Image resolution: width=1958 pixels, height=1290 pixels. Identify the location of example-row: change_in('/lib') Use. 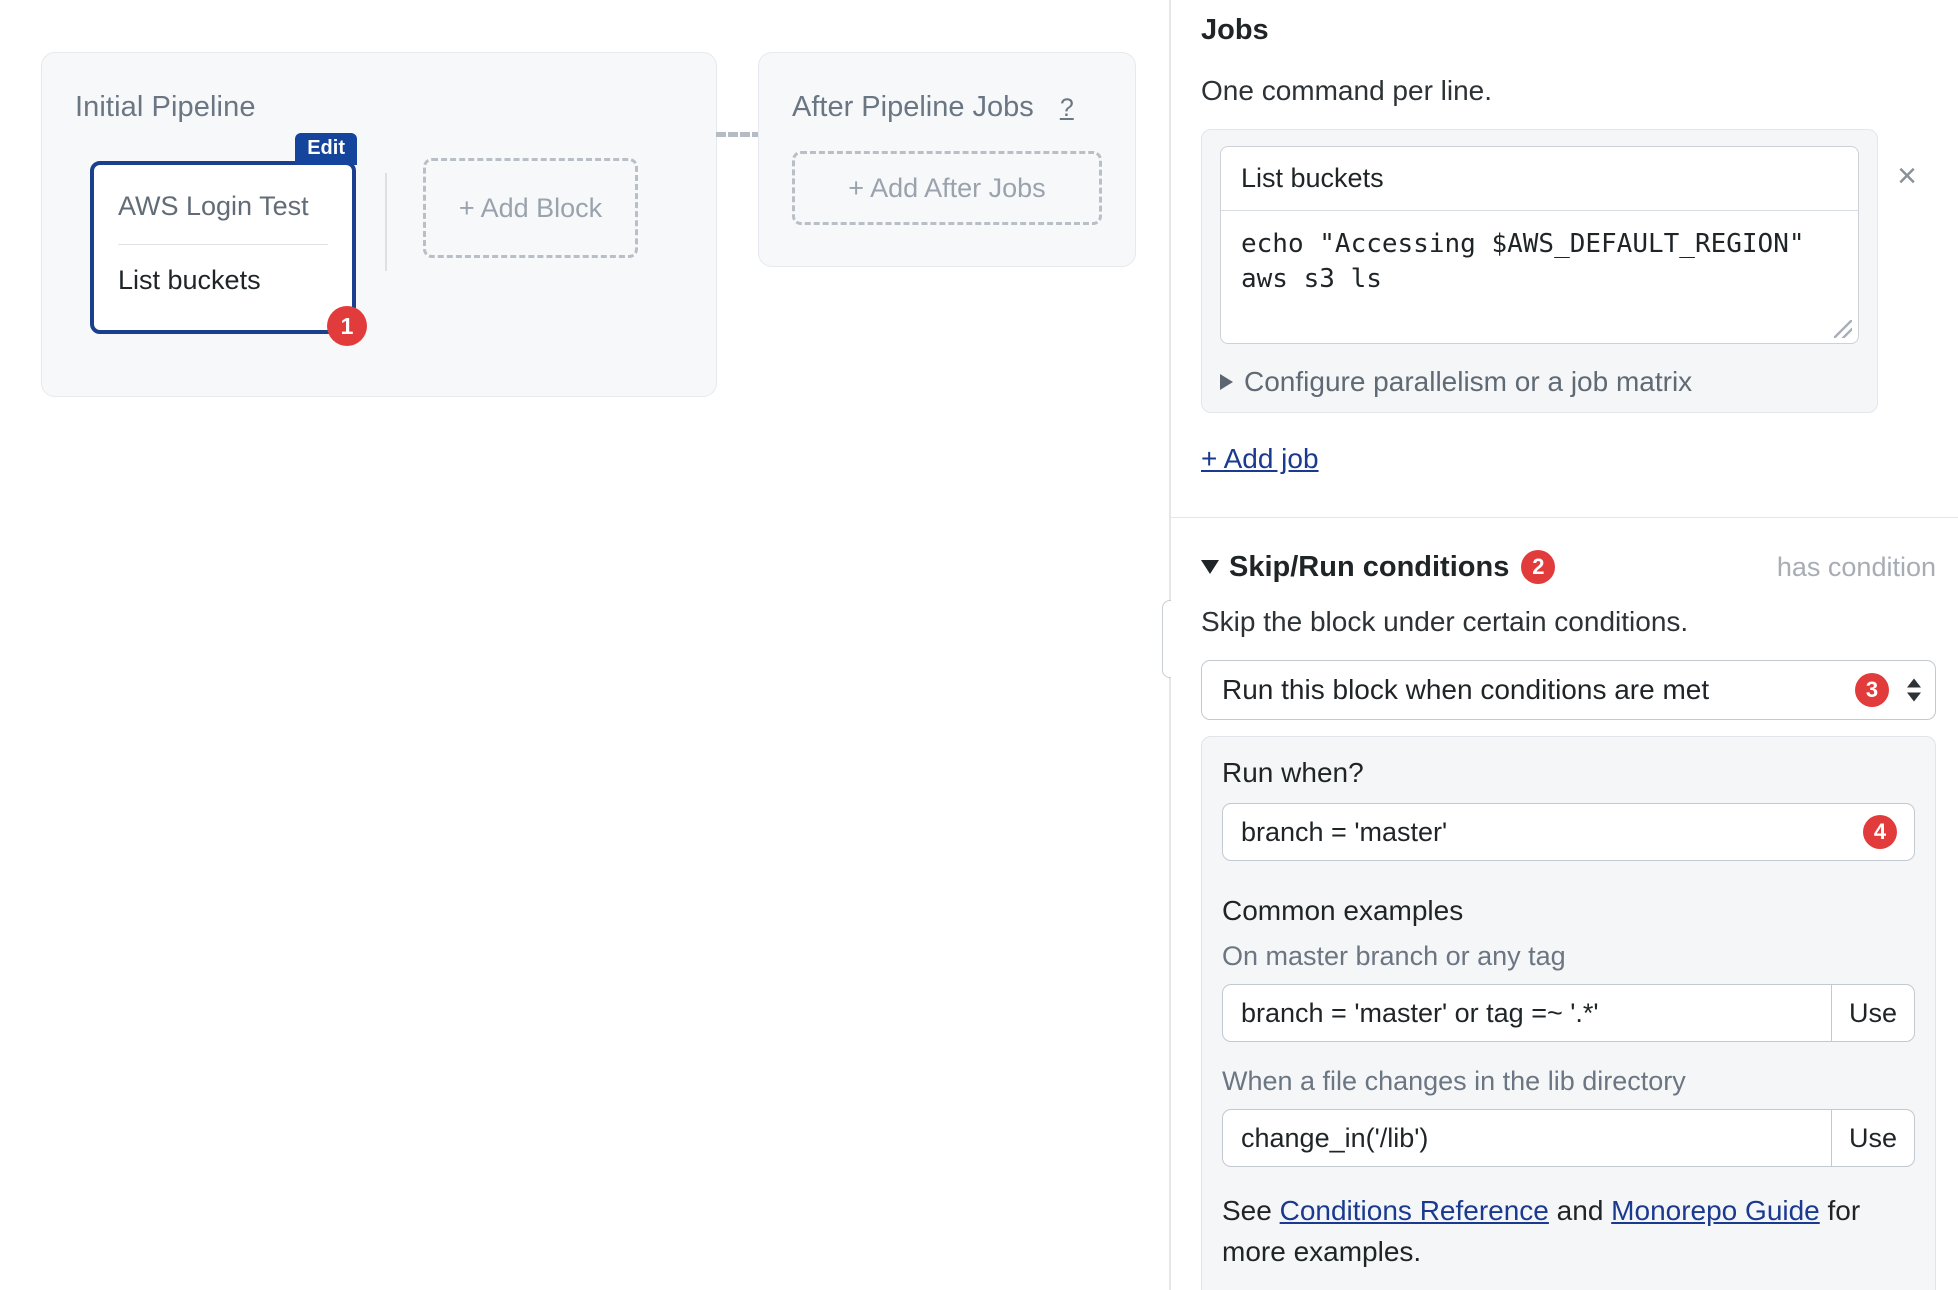
(1568, 1138).